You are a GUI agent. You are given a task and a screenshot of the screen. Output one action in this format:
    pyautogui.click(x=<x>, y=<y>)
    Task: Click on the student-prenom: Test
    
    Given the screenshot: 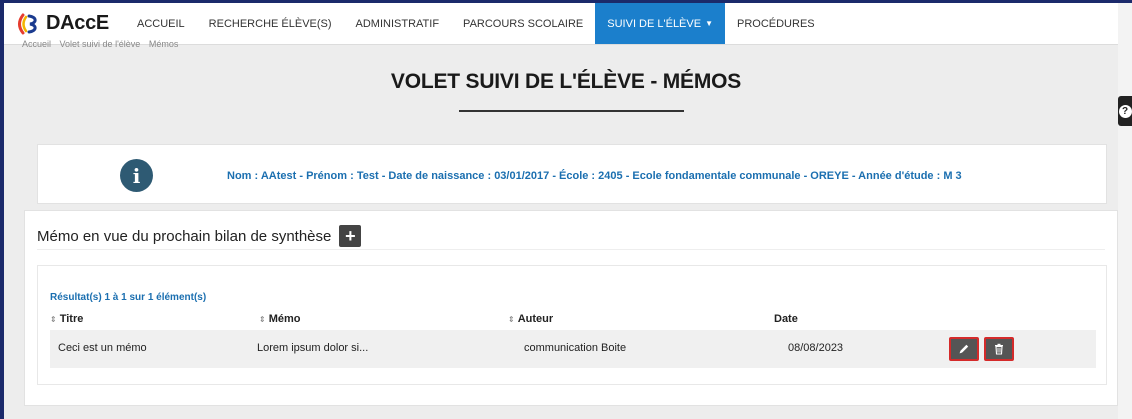 What is the action you would take?
    pyautogui.click(x=367, y=176)
    